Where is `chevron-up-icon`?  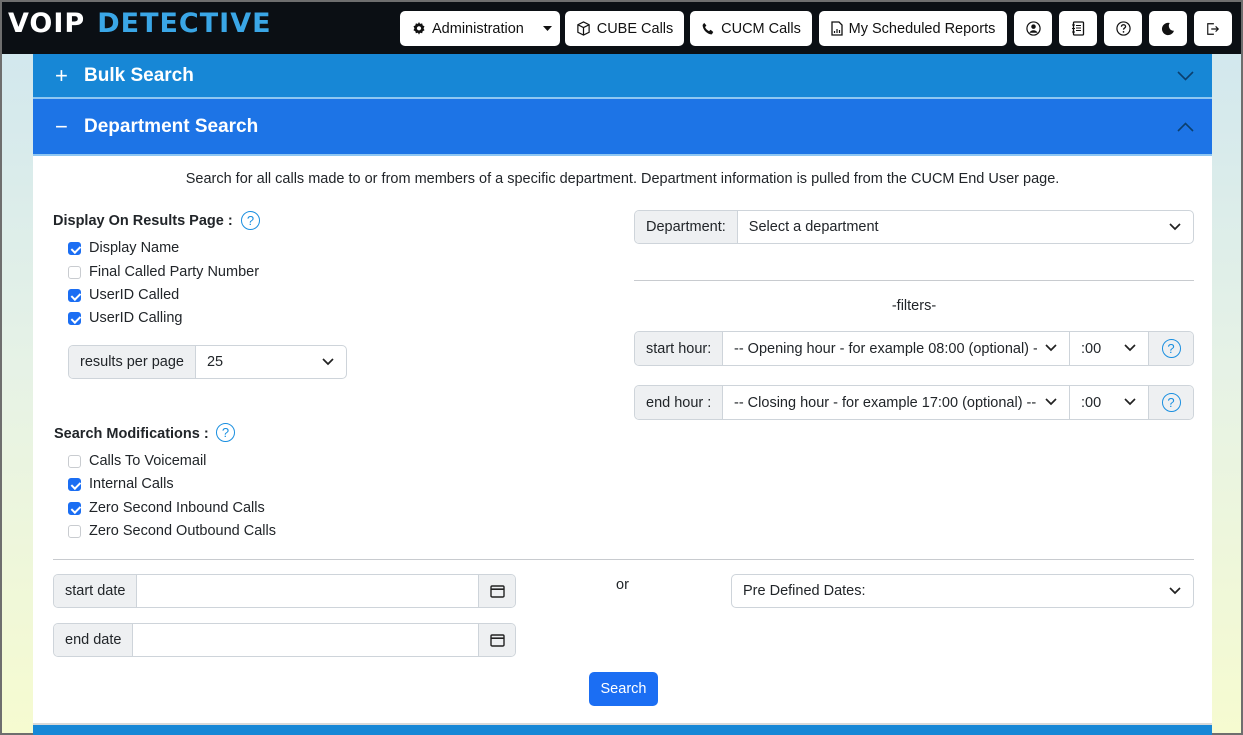 chevron-up-icon is located at coordinates (1185, 126).